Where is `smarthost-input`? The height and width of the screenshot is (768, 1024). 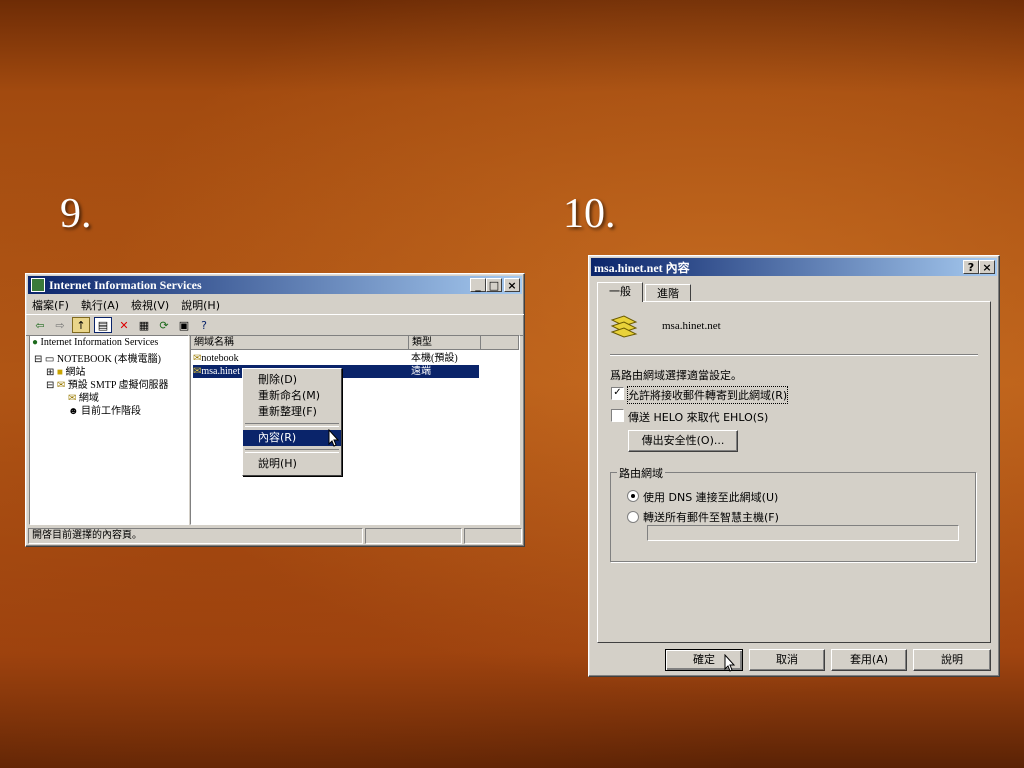
smarthost-input is located at coordinates (803, 533).